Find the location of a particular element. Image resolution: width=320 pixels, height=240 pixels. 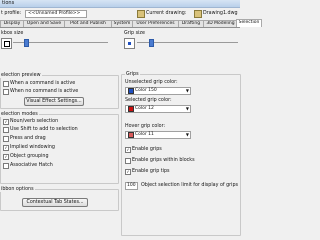

grip-limit-value: 100 is located at coordinates (131, 185).